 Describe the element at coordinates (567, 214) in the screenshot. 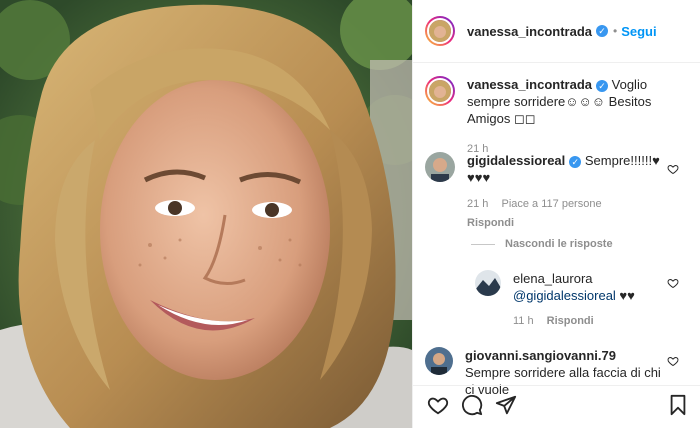

I see `comment-meta: 21 h Piace a 117 persone Rispondi` at that location.